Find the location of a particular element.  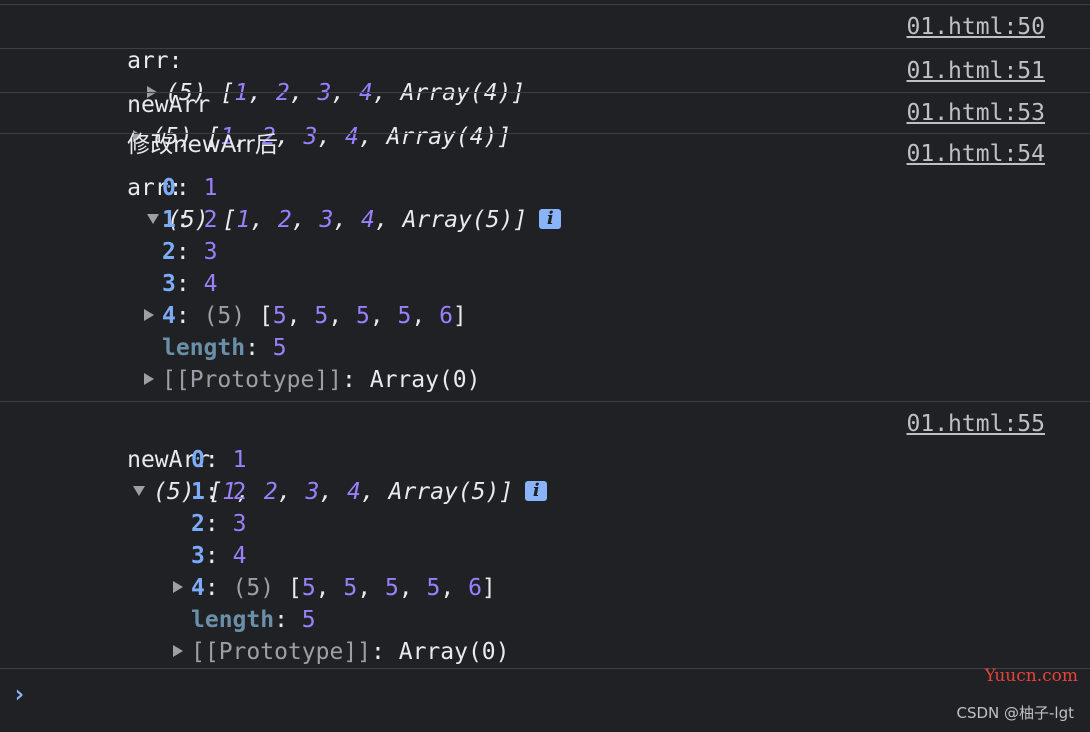

watermark-site: Yuucn.com is located at coordinates (1031, 676).